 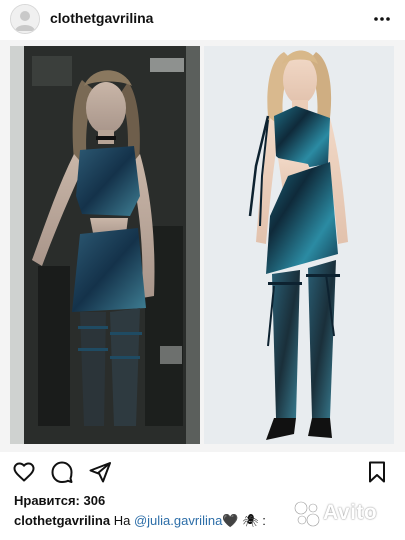 I want to click on send-icon, so click(x=100, y=472).